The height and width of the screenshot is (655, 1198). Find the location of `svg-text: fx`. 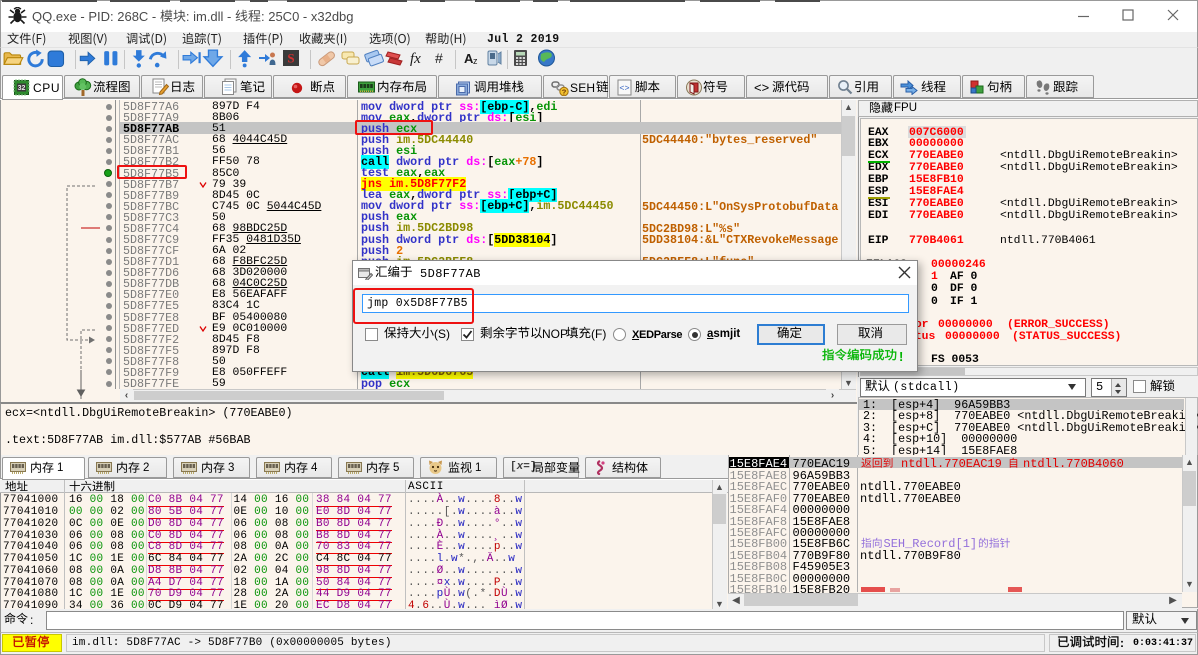

svg-text: fx is located at coordinates (415, 59).